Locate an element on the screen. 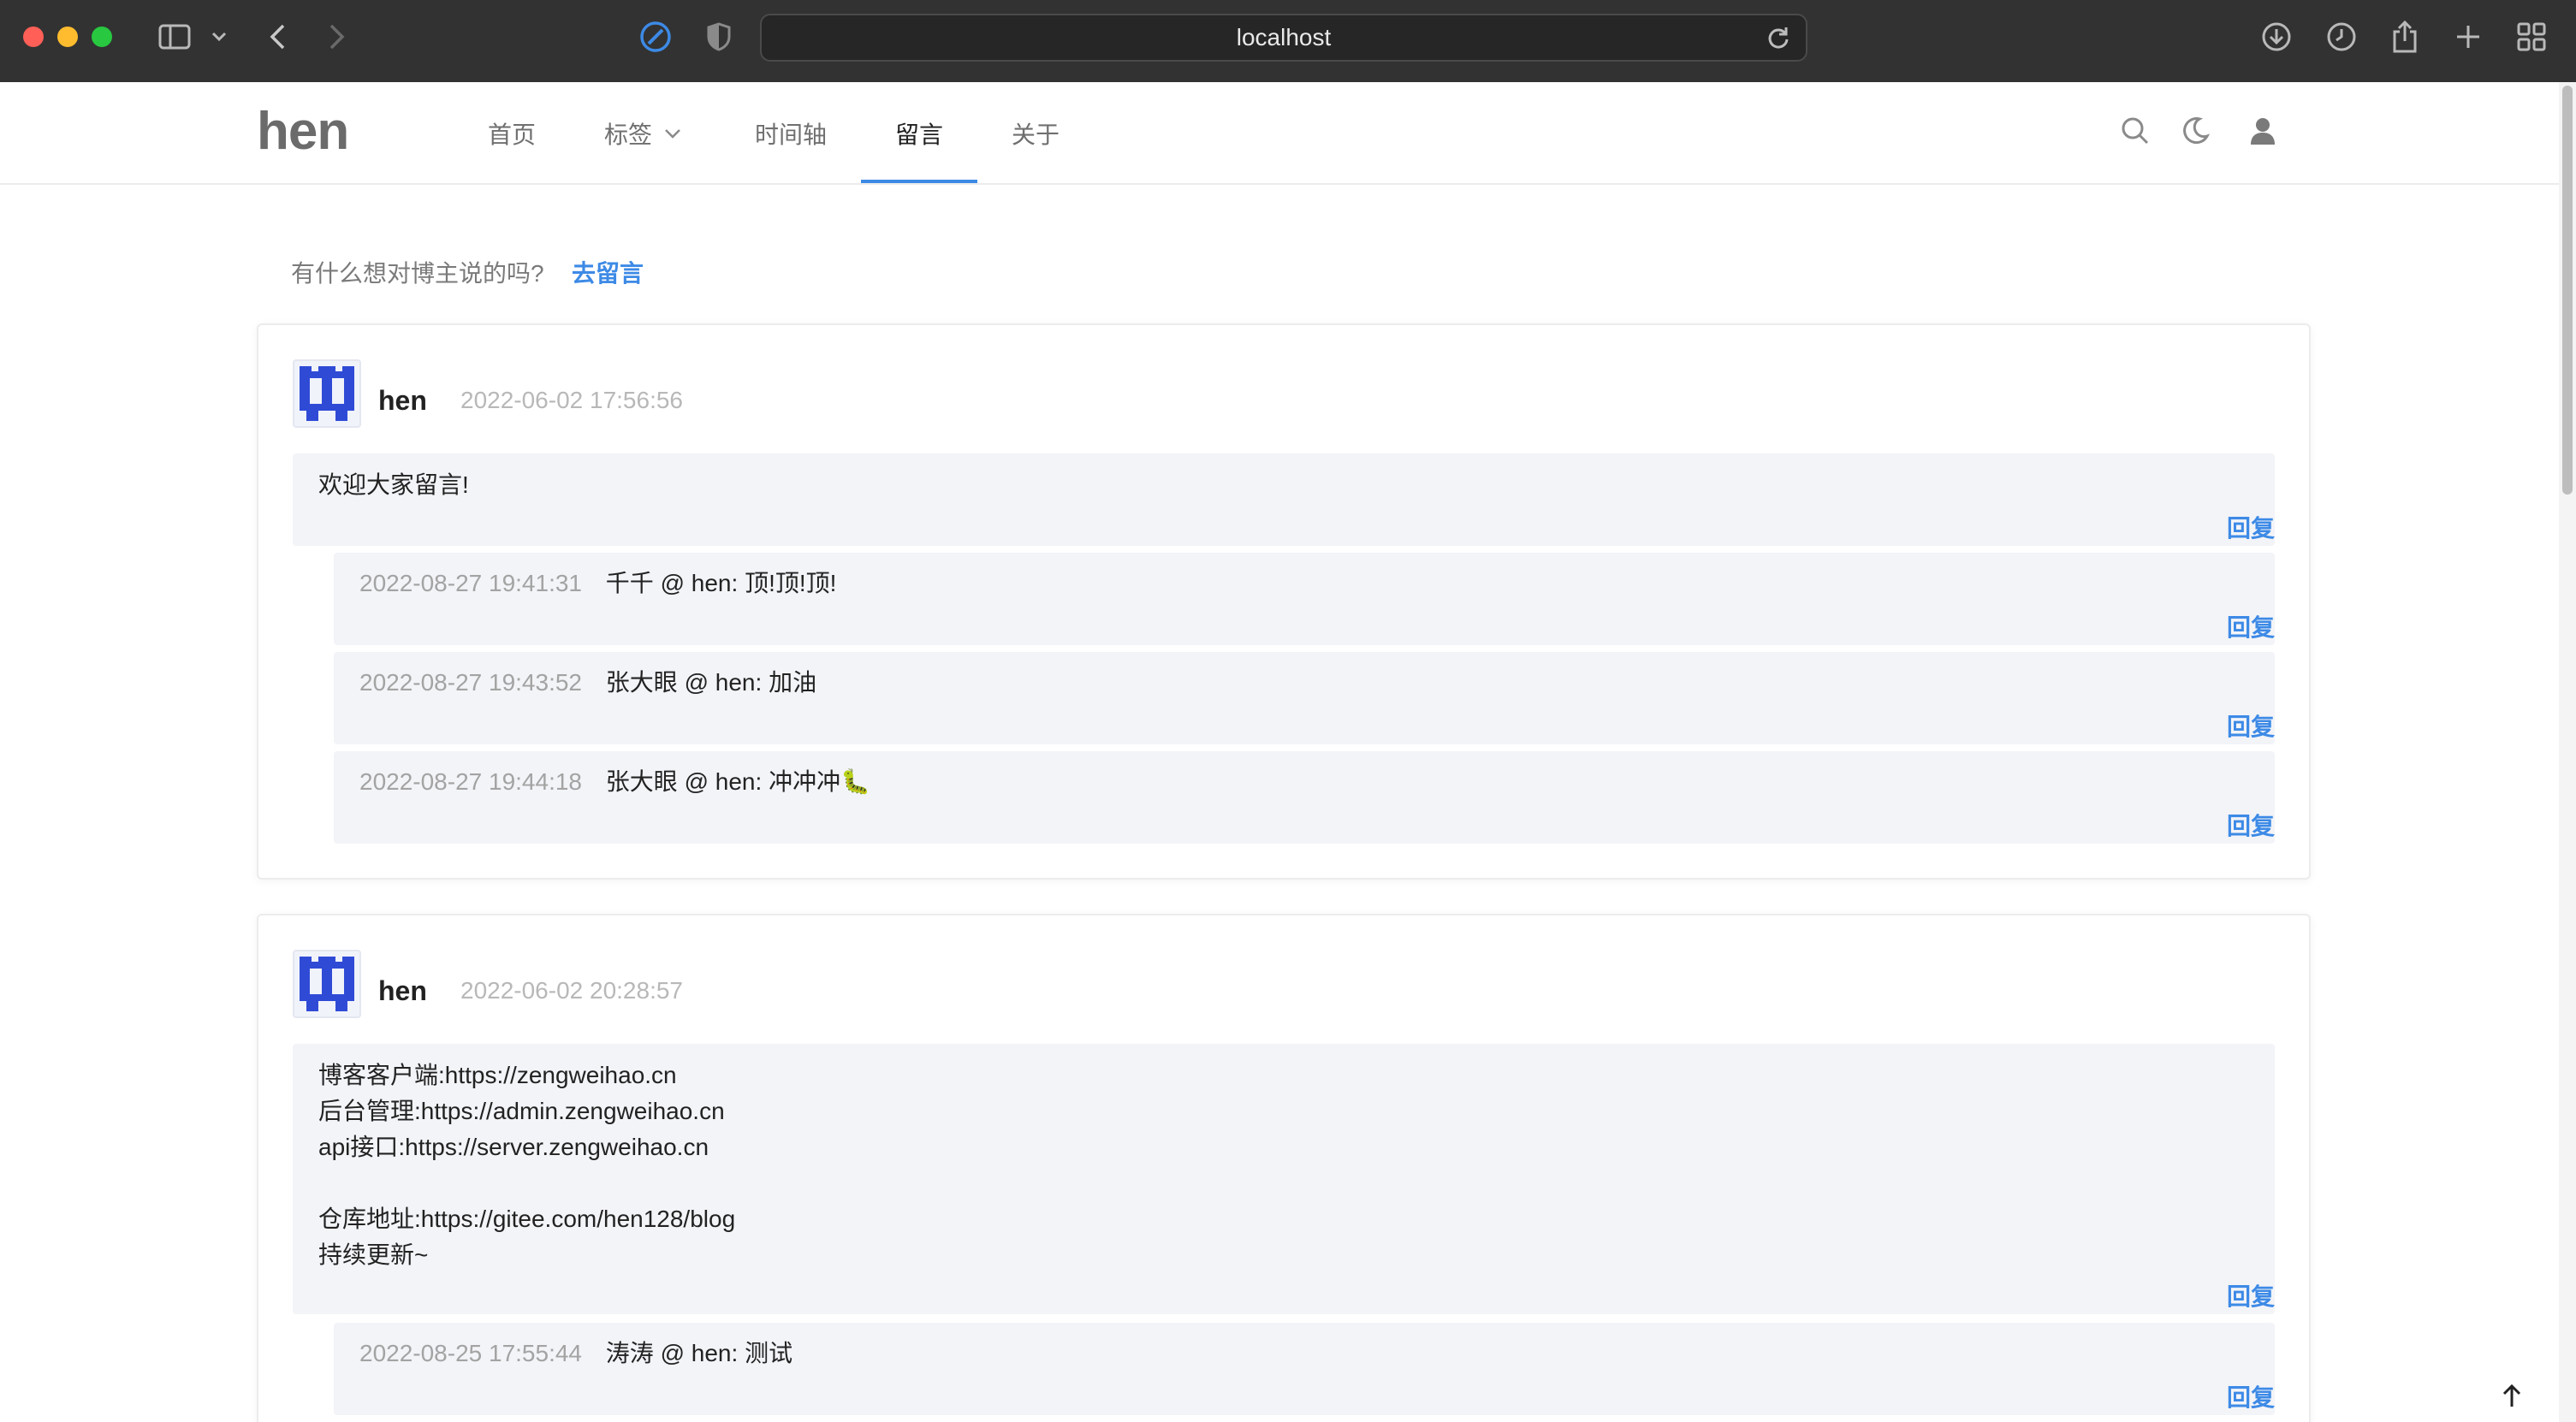  message-content: 欢迎大家留言! is located at coordinates (393, 484).